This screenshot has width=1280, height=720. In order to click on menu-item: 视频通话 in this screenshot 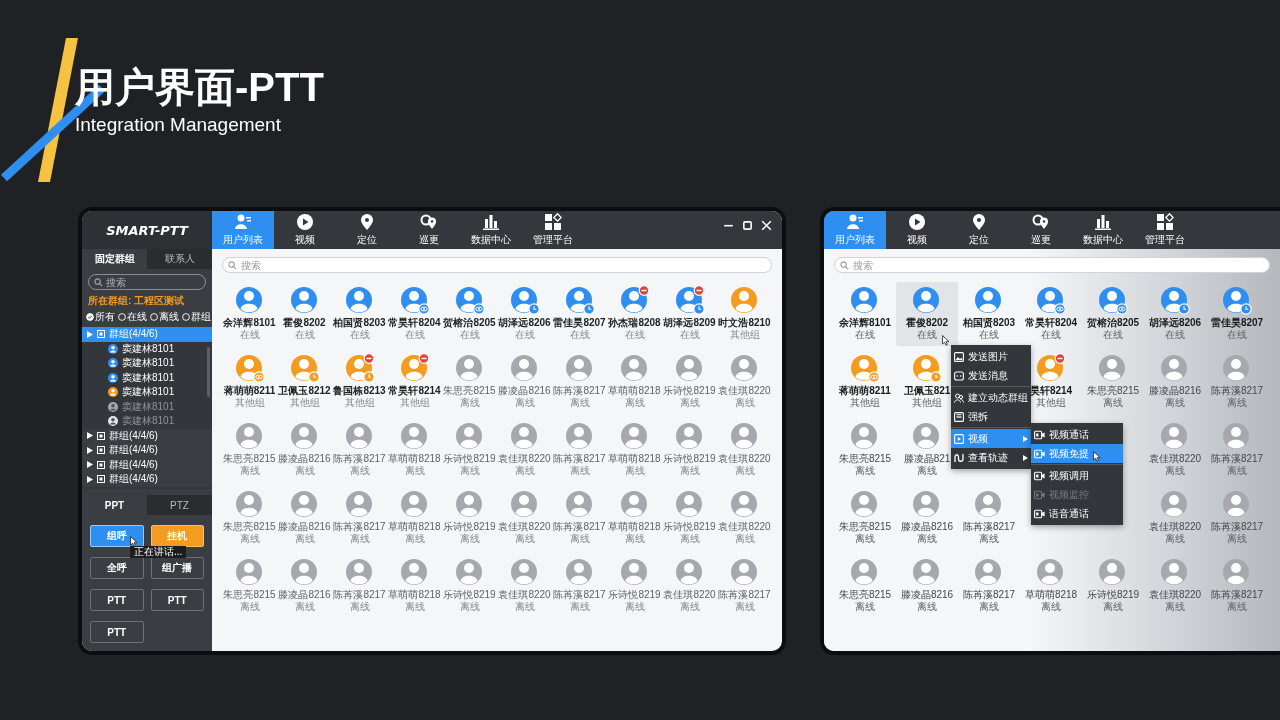, I will do `click(1077, 434)`.